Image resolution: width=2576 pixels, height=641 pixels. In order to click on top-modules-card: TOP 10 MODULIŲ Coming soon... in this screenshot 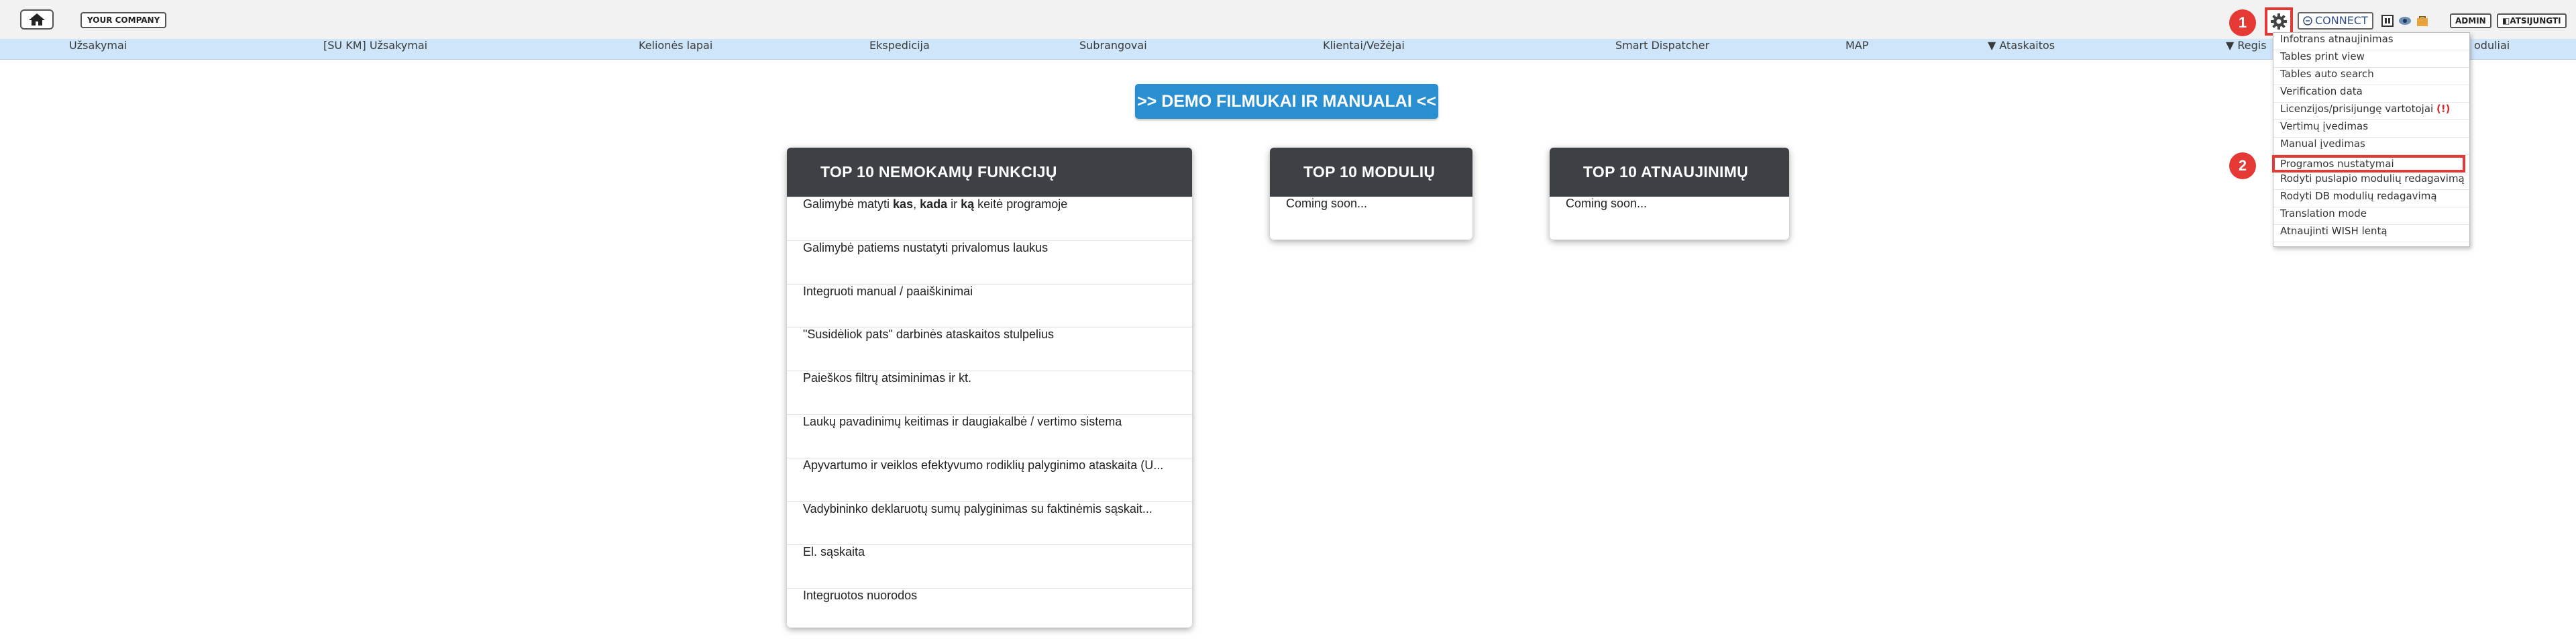, I will do `click(1371, 194)`.